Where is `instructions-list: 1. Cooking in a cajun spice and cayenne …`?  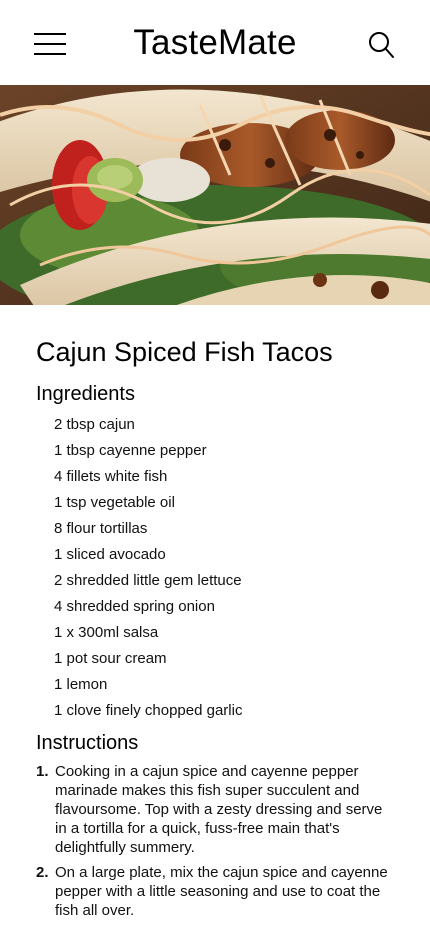 instructions-list: 1. Cooking in a cajun spice and cayenne … is located at coordinates (216, 844).